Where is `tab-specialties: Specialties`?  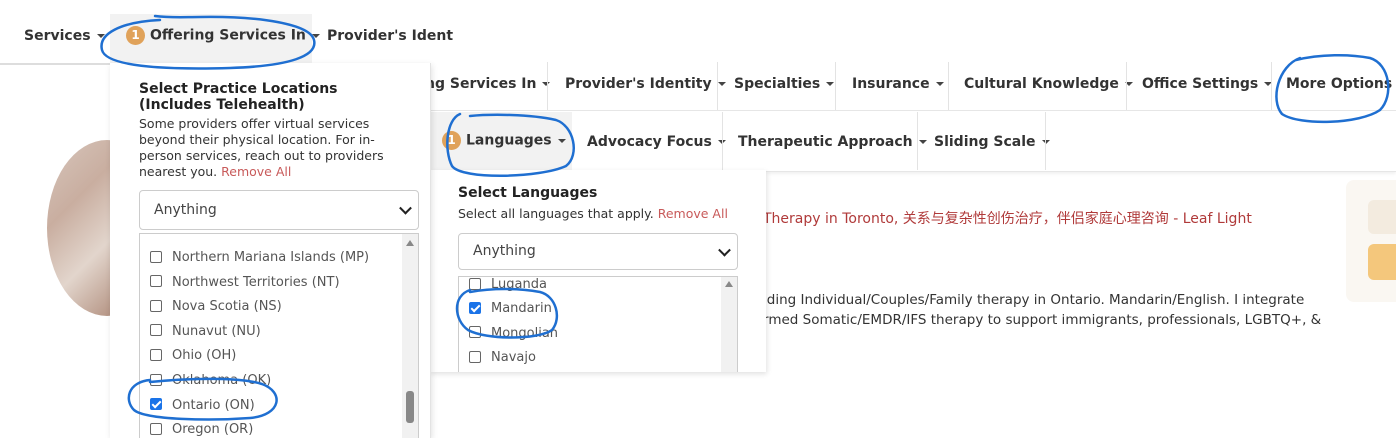 tab-specialties: Specialties is located at coordinates (784, 84).